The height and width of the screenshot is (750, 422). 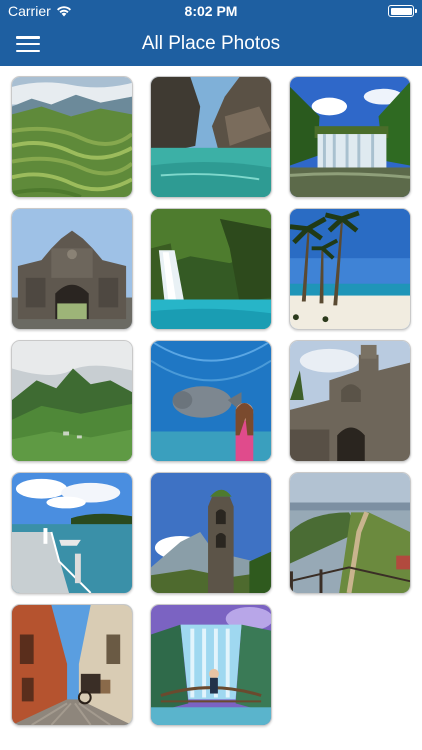 I want to click on status-time: 8:02 PM, so click(x=211, y=11).